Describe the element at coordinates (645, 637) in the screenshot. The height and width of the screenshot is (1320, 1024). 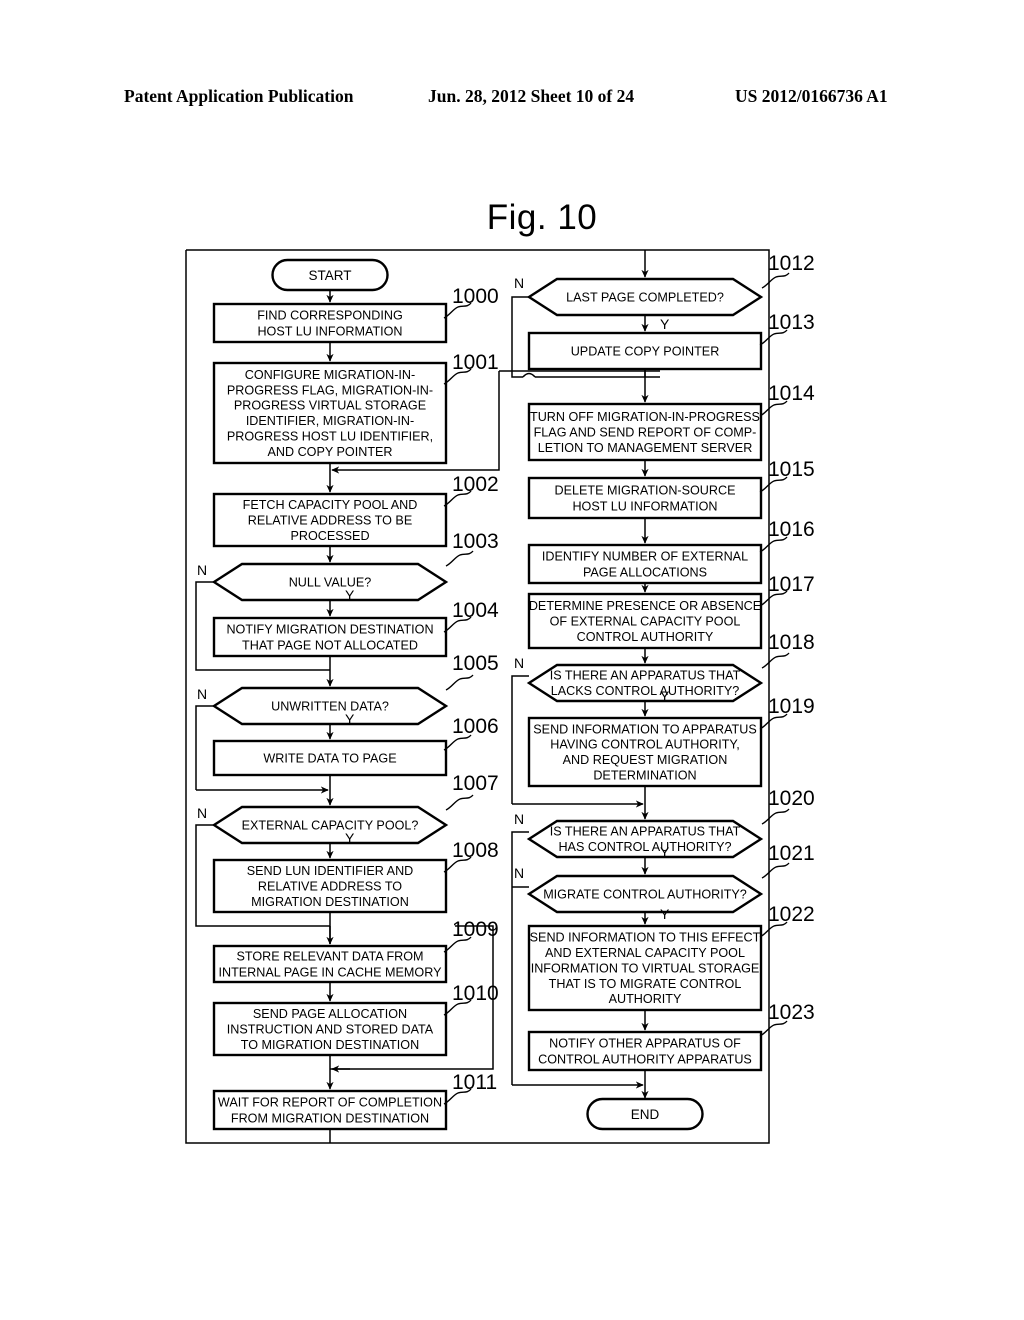
I see `box-text-line: CONTROL AUTHORITY` at that location.